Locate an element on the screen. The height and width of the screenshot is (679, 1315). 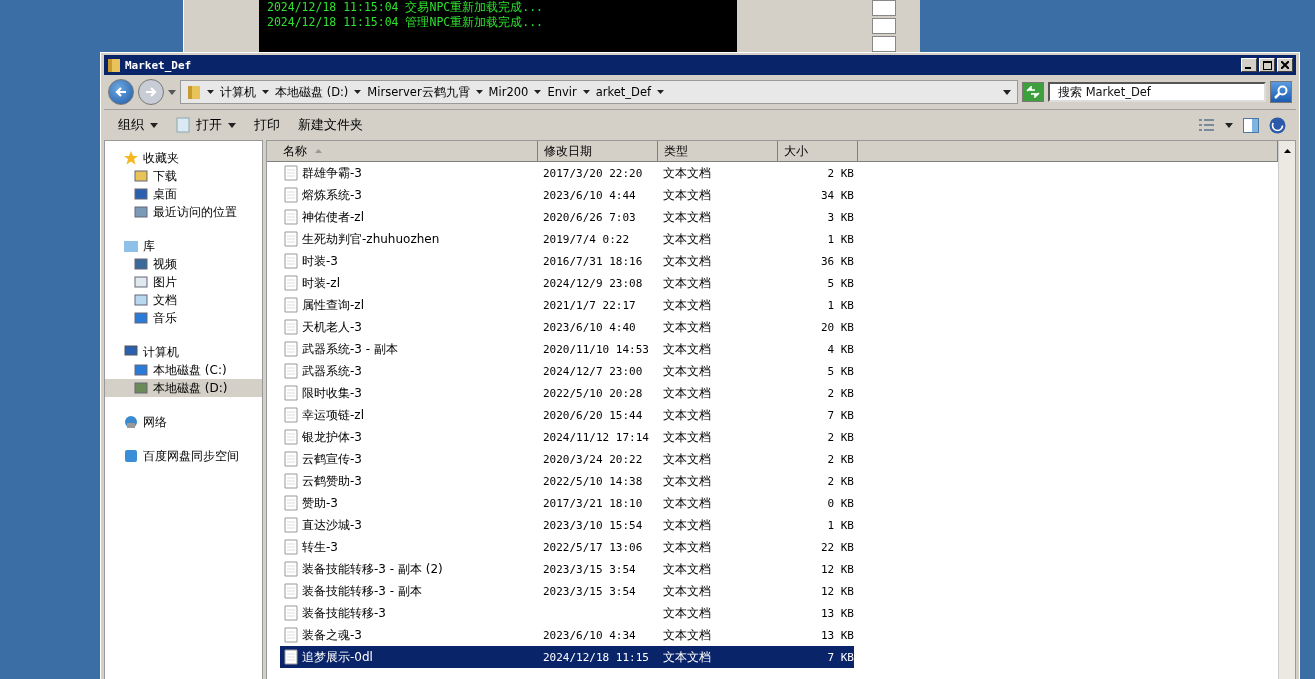
star-icon is located at coordinates (131, 158).